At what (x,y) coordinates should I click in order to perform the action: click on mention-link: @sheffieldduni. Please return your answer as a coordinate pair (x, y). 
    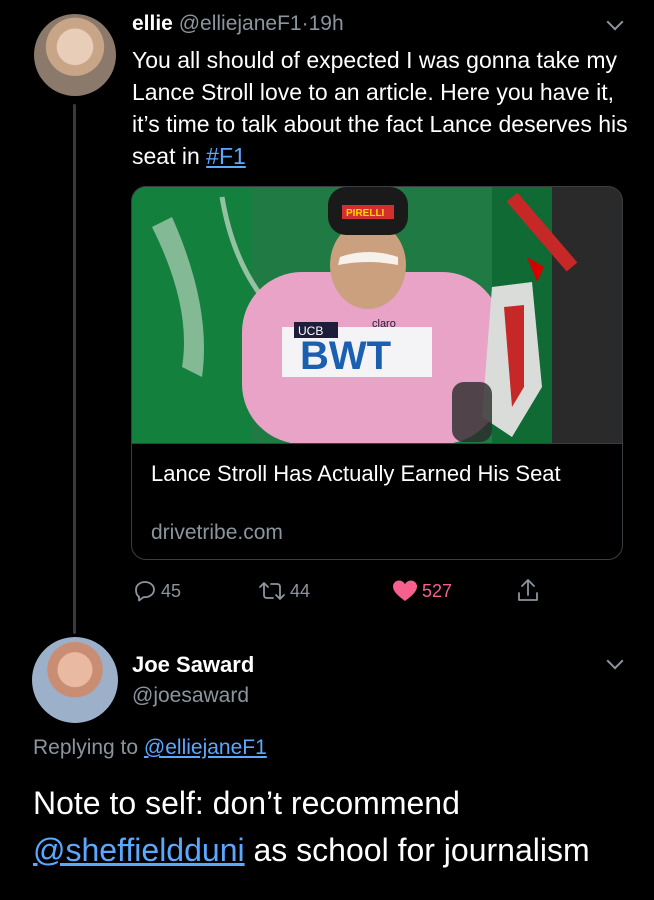
    Looking at the image, I should click on (139, 850).